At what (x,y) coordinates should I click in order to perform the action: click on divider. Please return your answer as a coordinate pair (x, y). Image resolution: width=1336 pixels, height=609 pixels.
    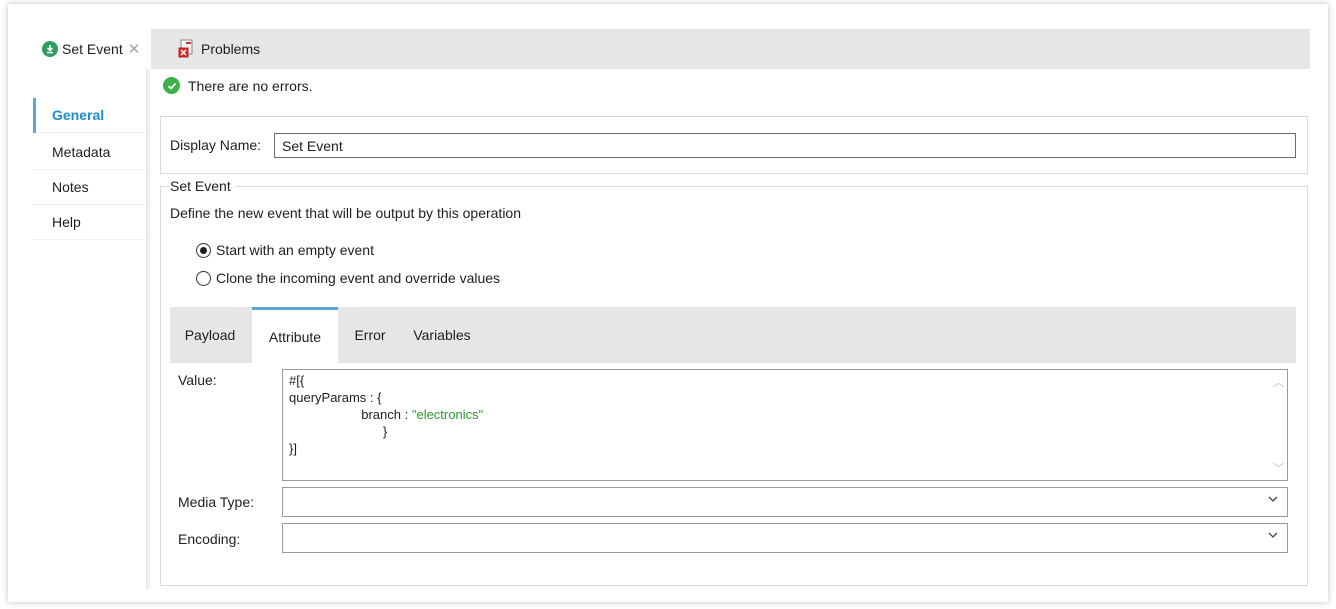
    Looking at the image, I should click on (148, 329).